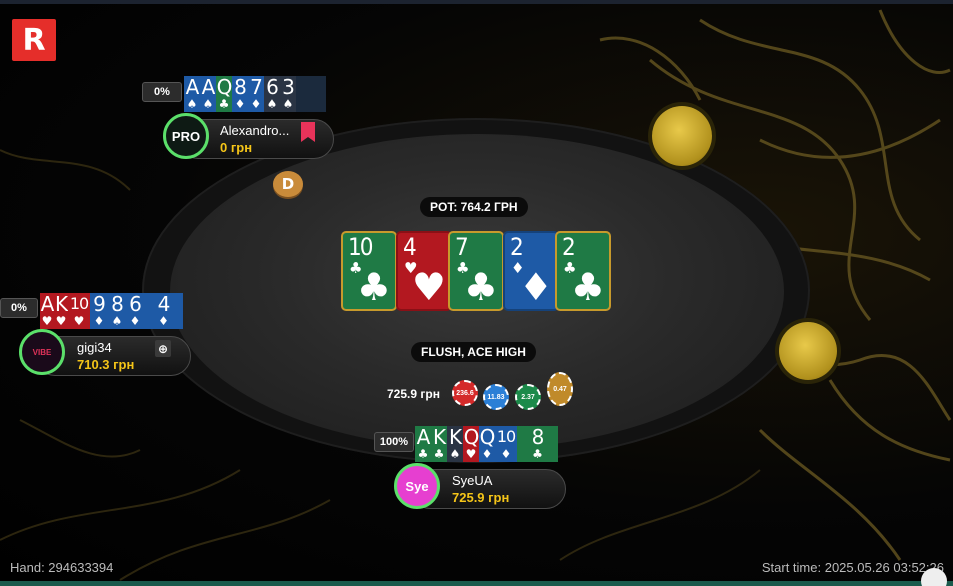  Describe the element at coordinates (476, 583) in the screenshot. I see `replay-progress-bar` at that location.